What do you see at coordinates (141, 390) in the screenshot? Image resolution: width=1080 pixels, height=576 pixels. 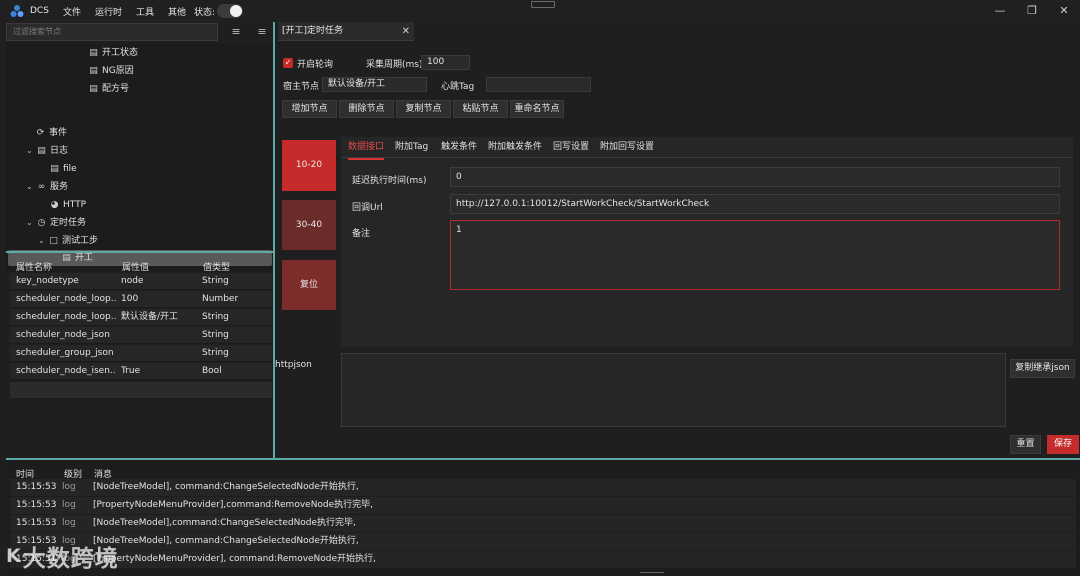 I see `prop-row-empty` at bounding box center [141, 390].